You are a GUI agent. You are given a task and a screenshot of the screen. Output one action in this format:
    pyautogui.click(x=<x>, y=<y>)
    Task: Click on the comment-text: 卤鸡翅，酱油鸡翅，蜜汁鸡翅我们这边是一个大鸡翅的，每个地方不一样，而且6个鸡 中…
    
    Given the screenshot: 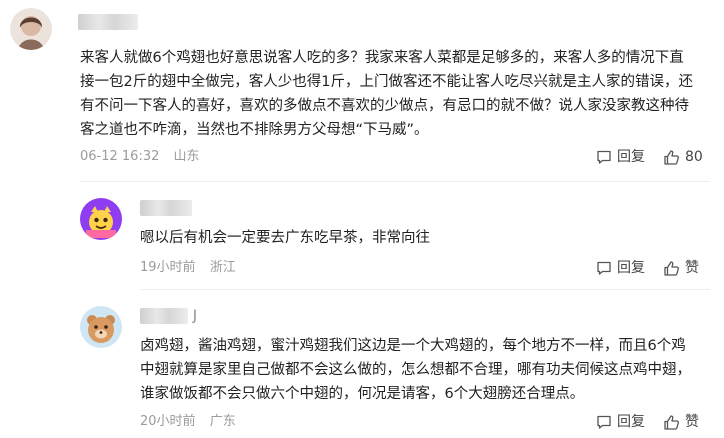 What is the action you would take?
    pyautogui.click(x=415, y=370)
    